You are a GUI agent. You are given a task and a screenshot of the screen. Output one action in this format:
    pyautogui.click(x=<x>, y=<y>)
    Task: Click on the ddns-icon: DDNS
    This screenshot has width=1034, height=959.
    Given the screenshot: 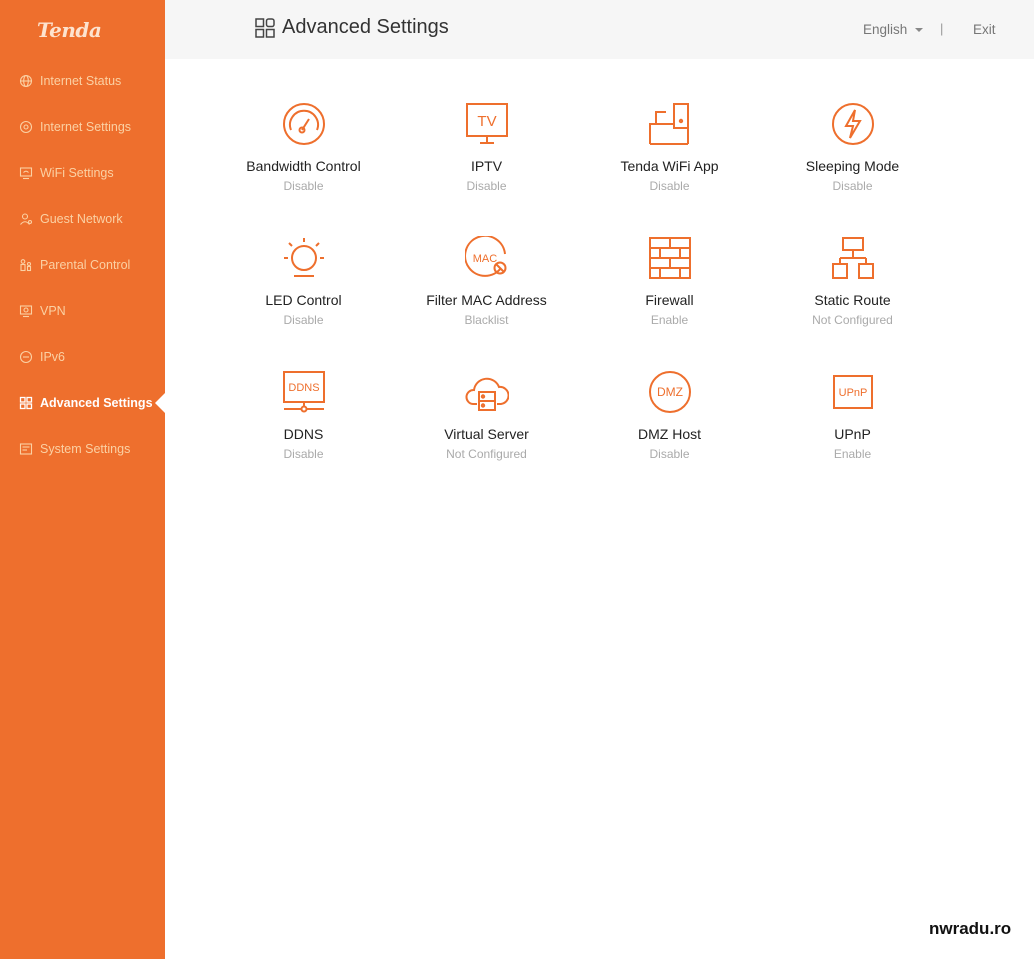 What is the action you would take?
    pyautogui.click(x=304, y=392)
    